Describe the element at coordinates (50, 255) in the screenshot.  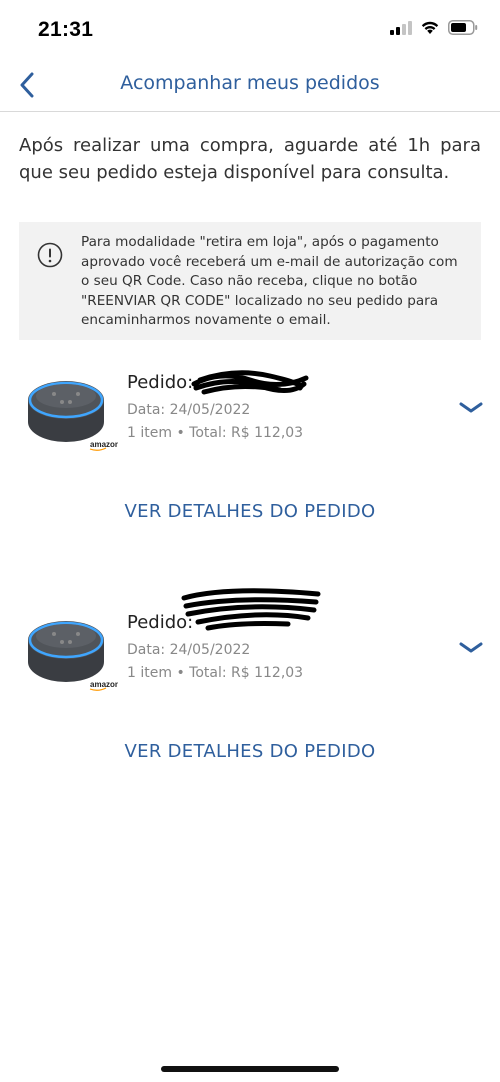
I see `alert-circle-icon` at that location.